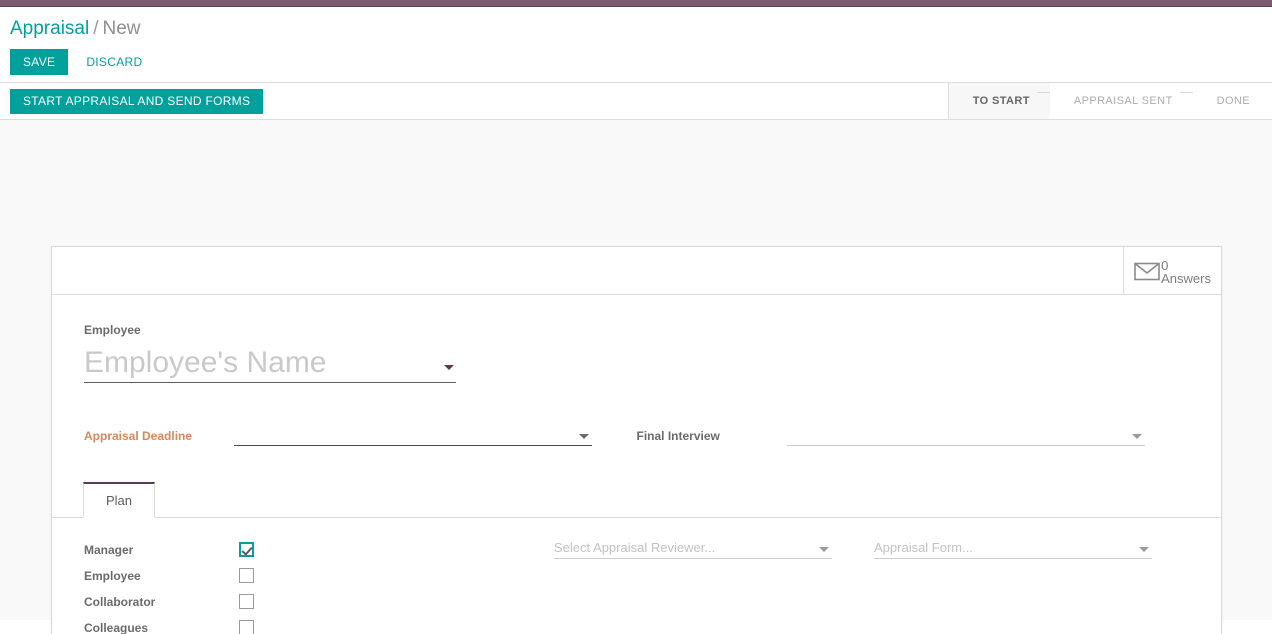 This screenshot has height=634, width=1272. I want to click on manager-label: Manager, so click(109, 549).